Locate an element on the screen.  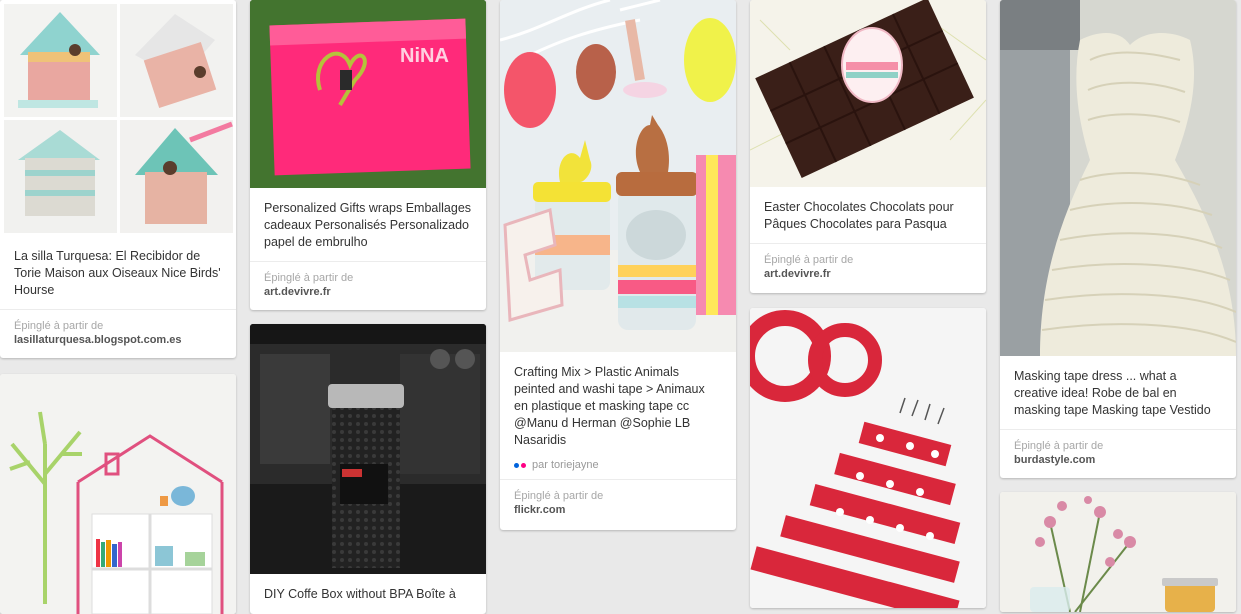
pin-description: DIY Coffe Box without BPA Boîte à is located at coordinates (360, 594).